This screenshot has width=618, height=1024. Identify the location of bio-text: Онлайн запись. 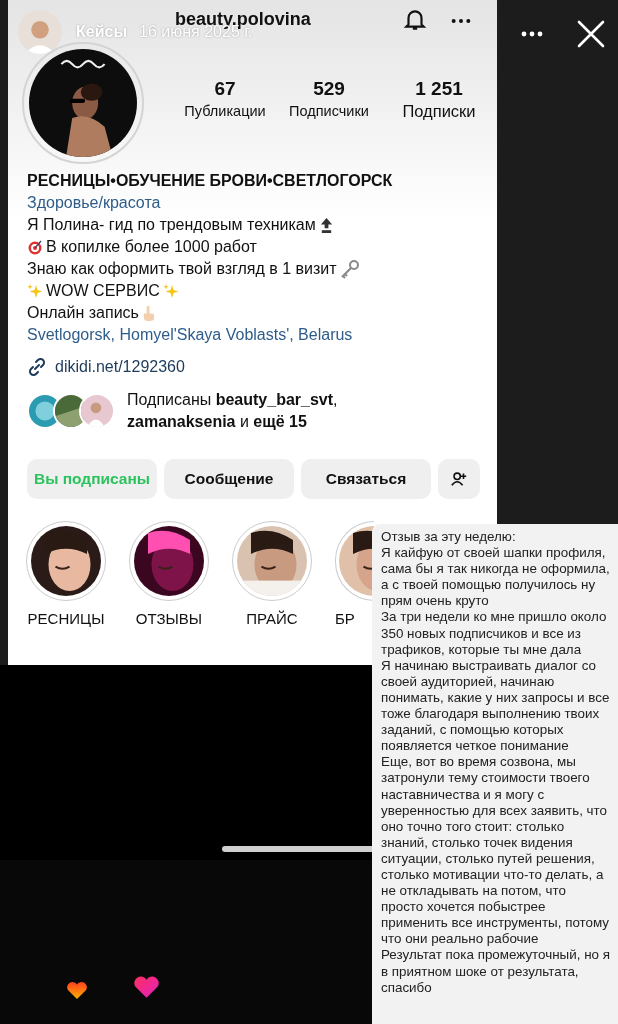
(83, 313).